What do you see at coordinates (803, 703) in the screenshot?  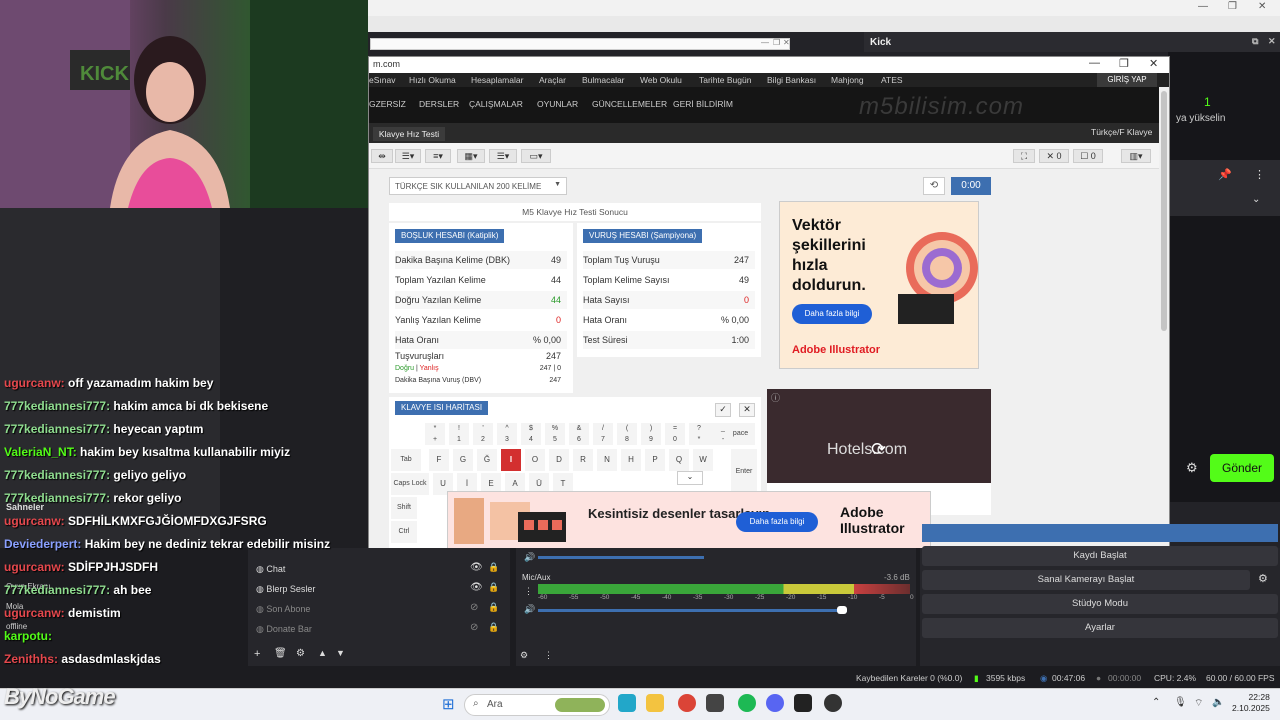 I see `obs-icon` at bounding box center [803, 703].